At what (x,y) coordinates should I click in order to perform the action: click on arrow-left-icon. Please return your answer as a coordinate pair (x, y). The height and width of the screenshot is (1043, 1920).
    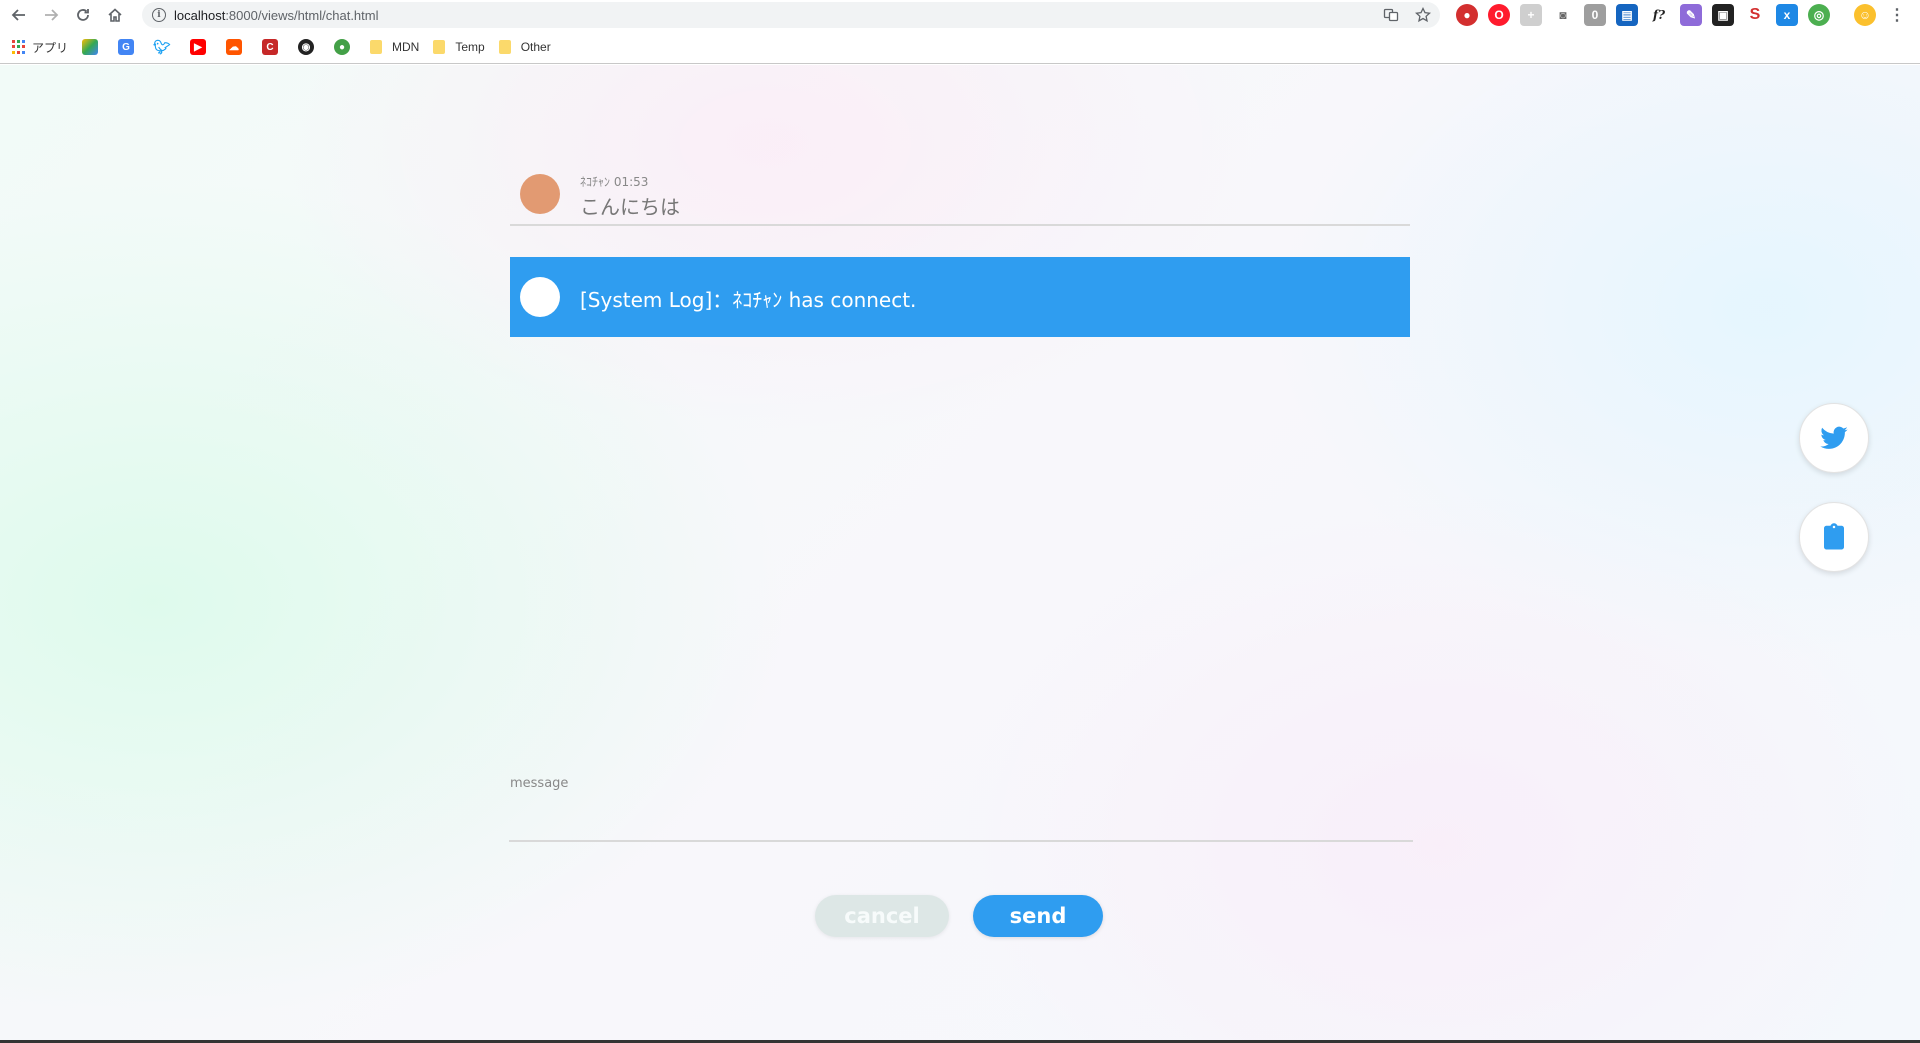
    Looking at the image, I should click on (18, 15).